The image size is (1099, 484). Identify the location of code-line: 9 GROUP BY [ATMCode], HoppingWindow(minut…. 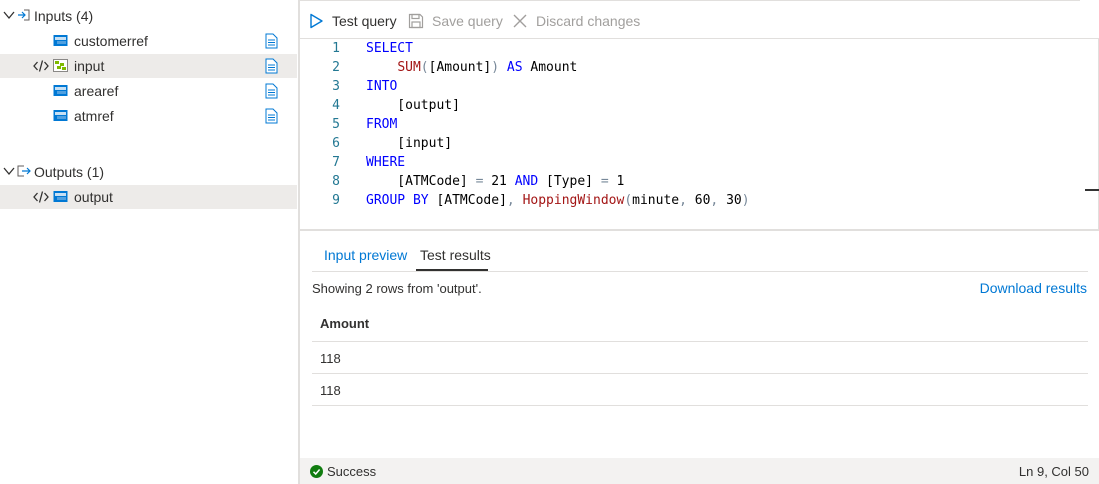
(699, 201).